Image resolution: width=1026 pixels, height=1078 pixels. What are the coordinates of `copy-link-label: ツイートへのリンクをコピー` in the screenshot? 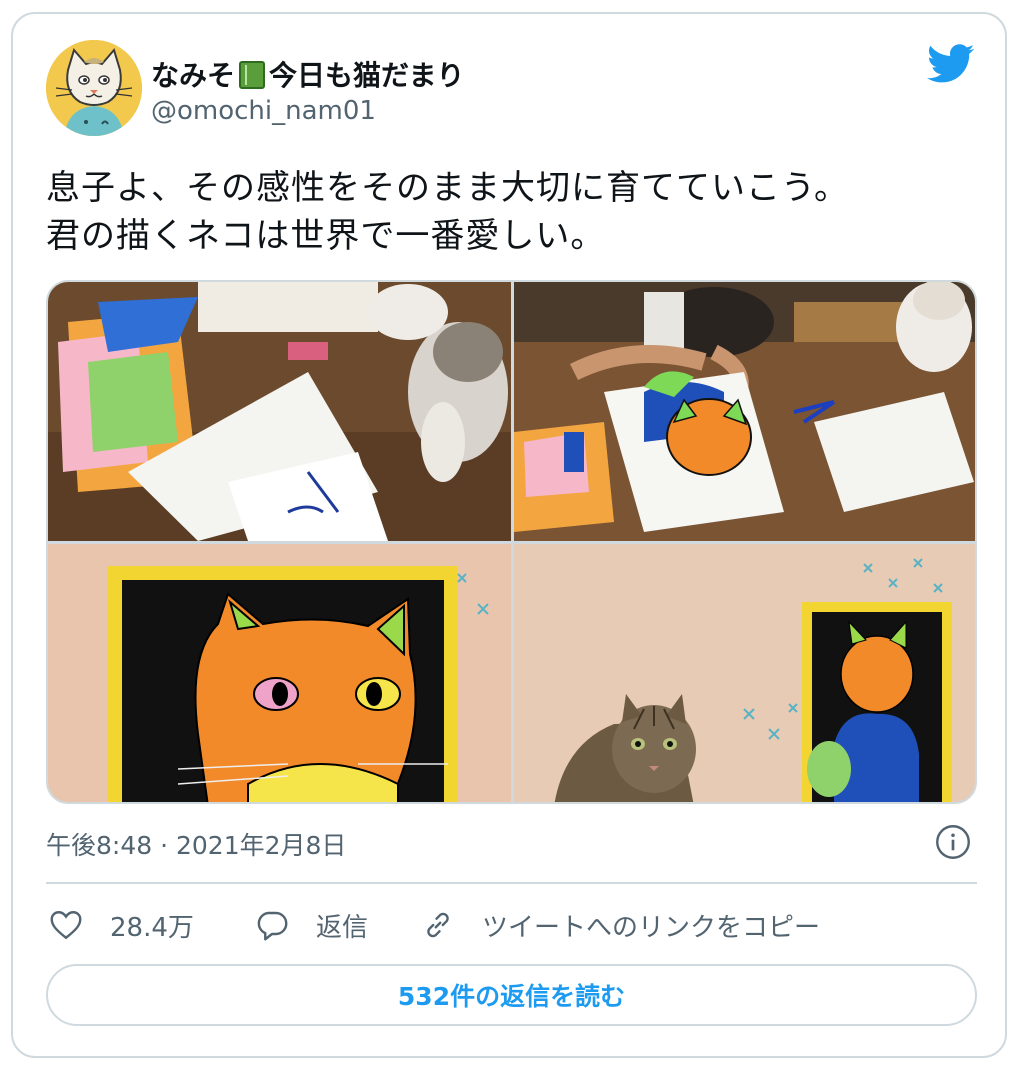 It's located at (651, 927).